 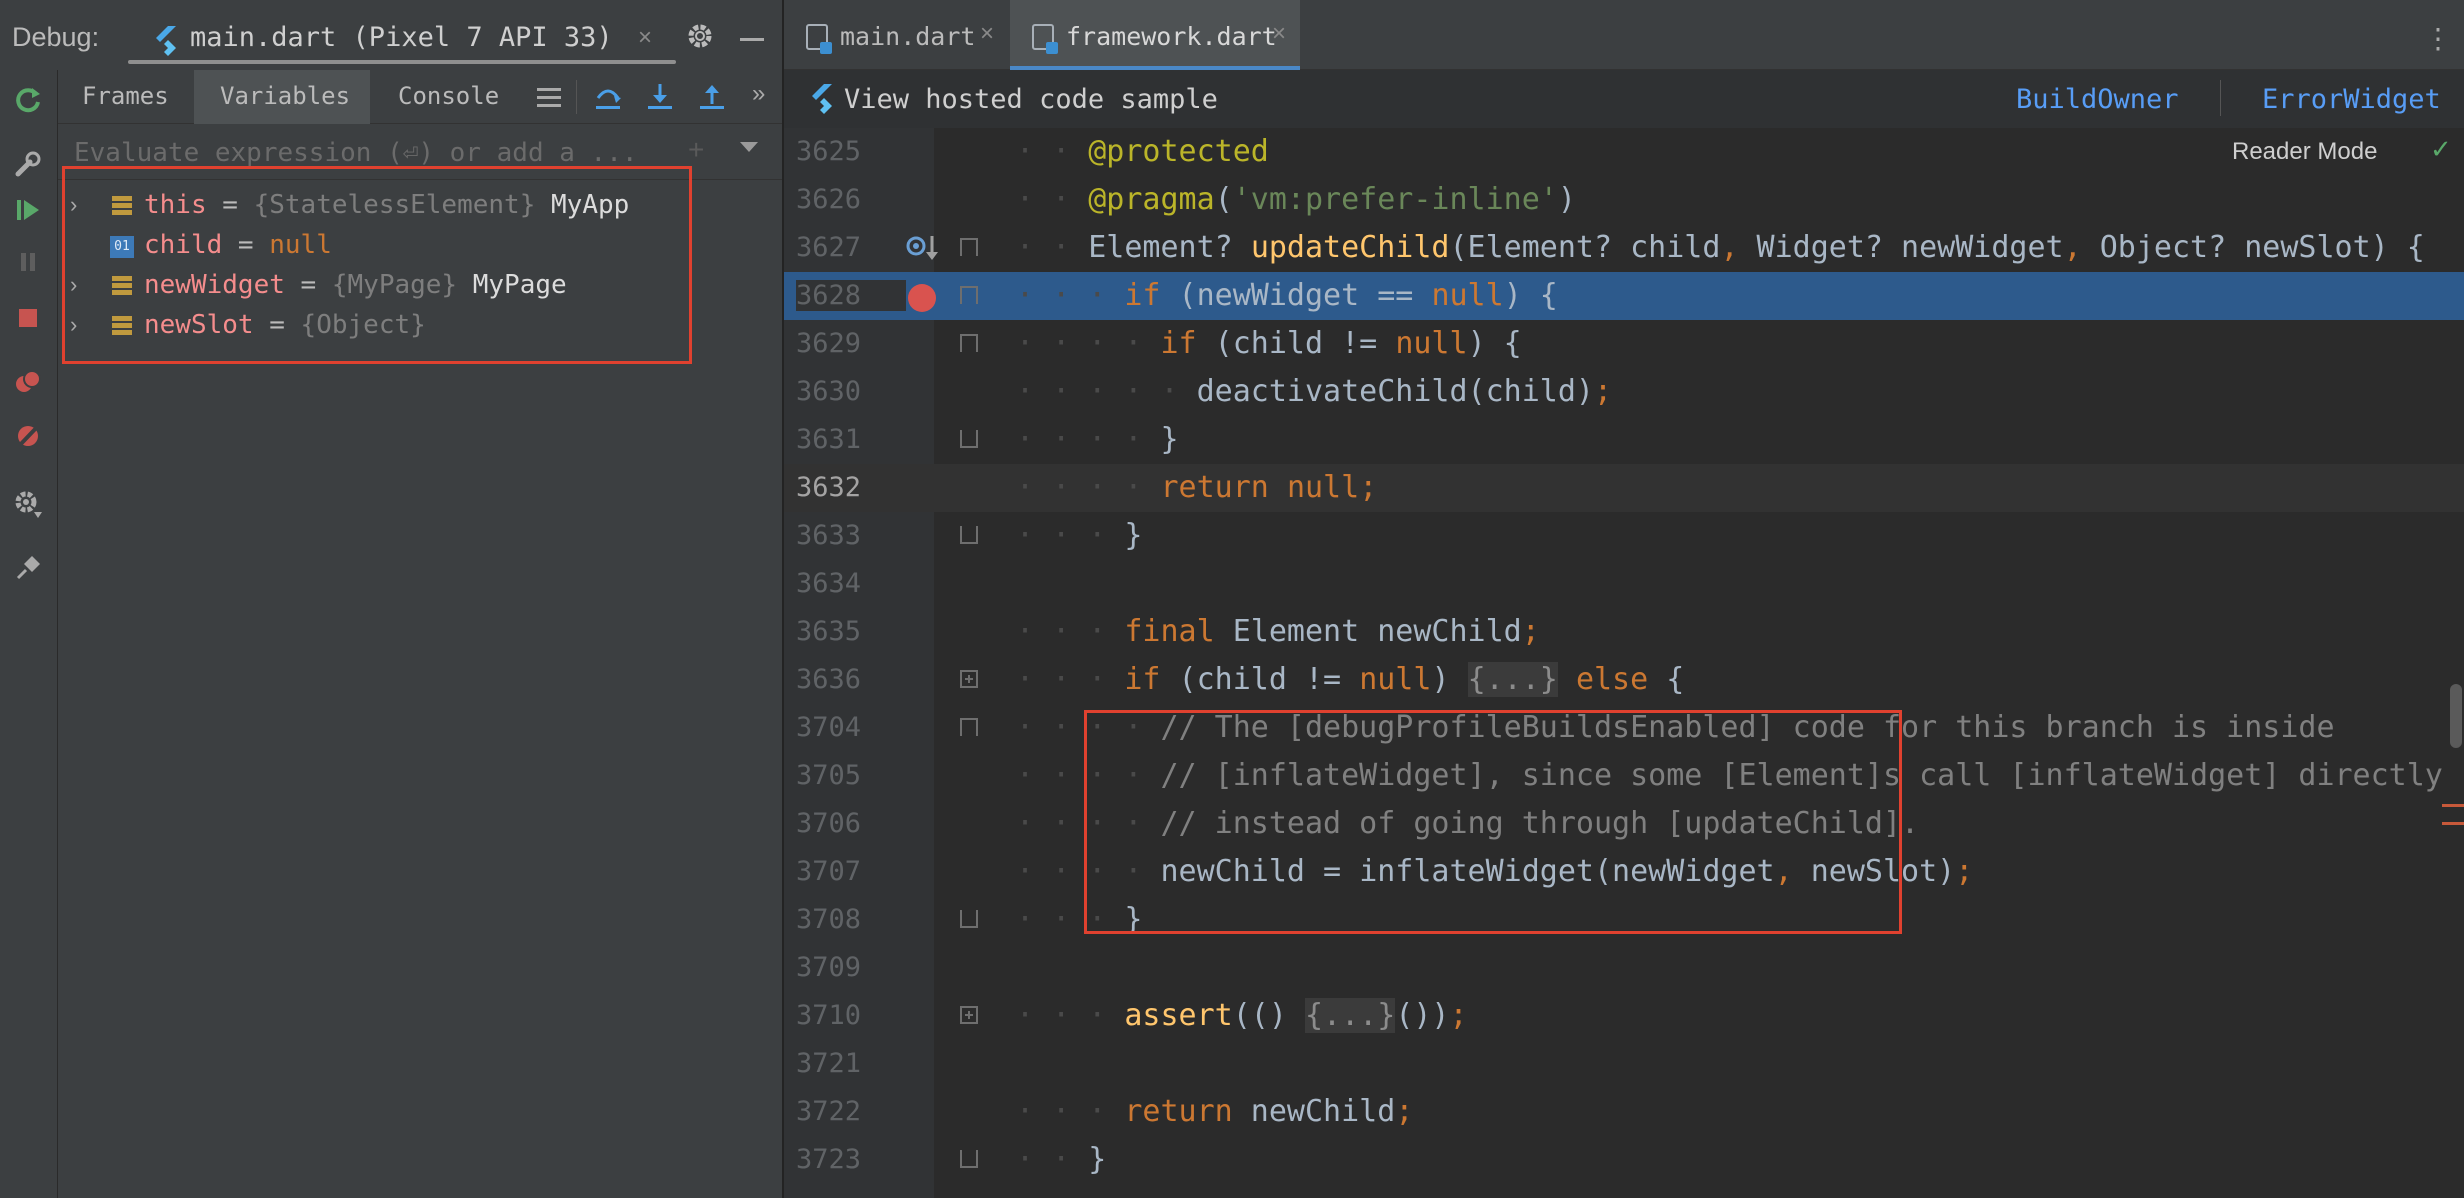 I want to click on line-number: 3628, so click(x=851, y=295).